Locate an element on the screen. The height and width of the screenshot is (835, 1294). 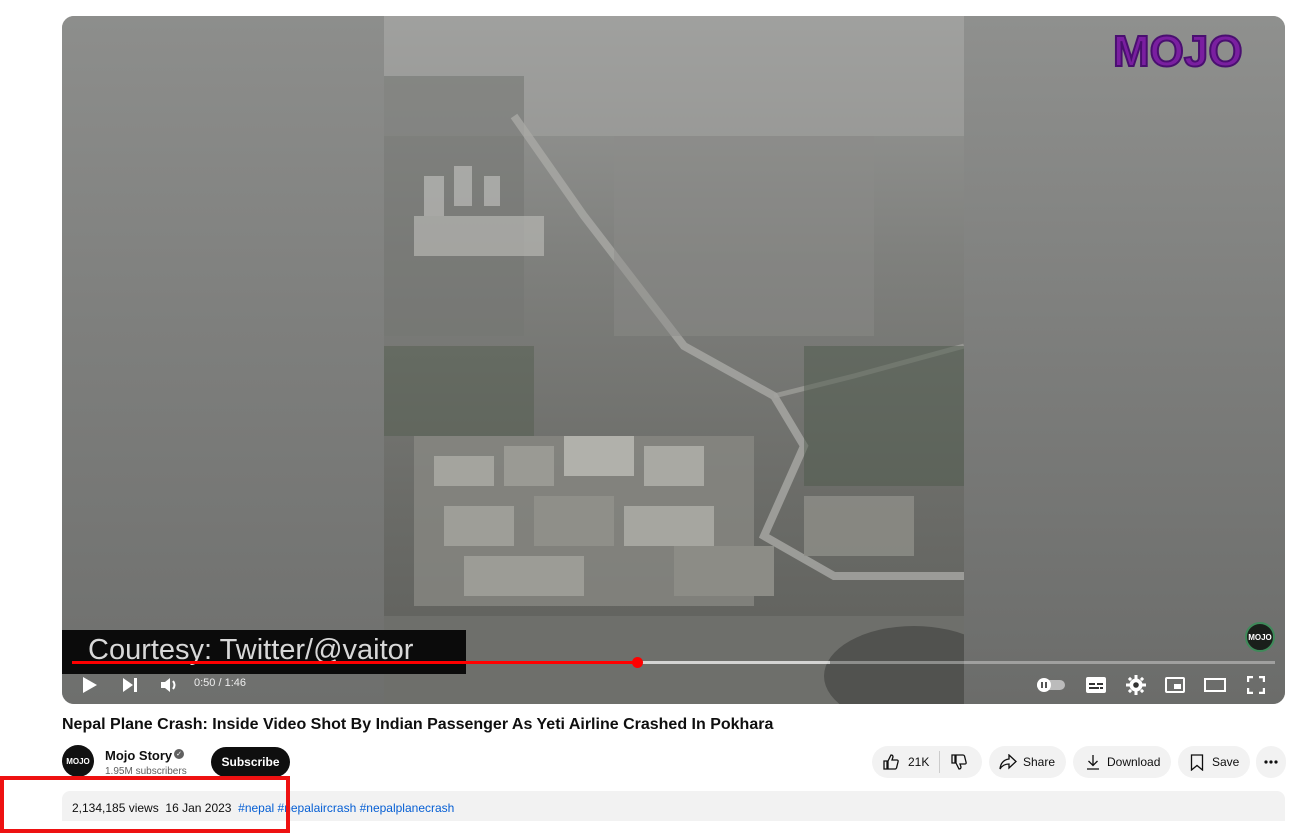
autoplay-toggle-icon is located at coordinates (1051, 685).